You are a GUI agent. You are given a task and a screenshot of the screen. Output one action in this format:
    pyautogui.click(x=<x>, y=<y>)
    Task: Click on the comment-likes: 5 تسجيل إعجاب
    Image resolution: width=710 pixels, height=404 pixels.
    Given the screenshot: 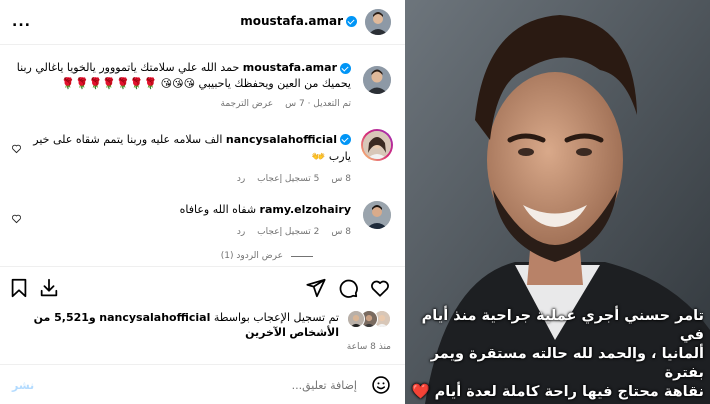 What is the action you would take?
    pyautogui.click(x=288, y=179)
    